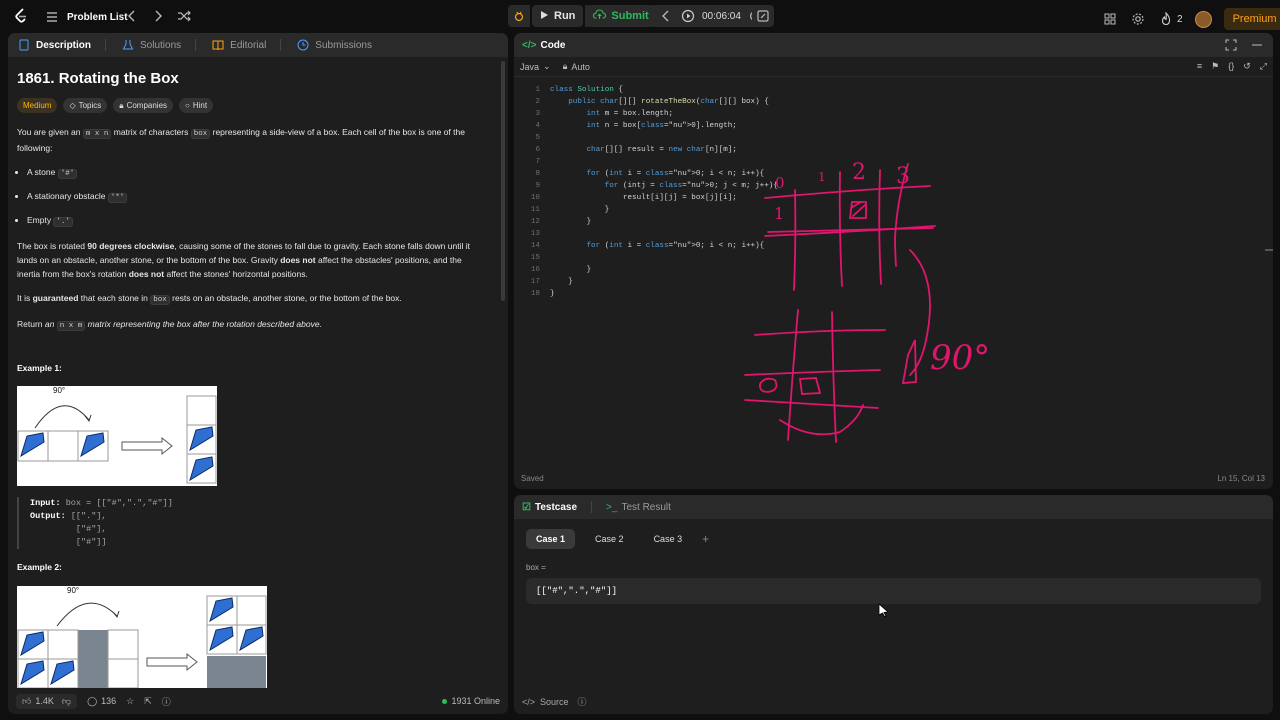  Describe the element at coordinates (503, 181) in the screenshot. I see `scrollbar` at that location.